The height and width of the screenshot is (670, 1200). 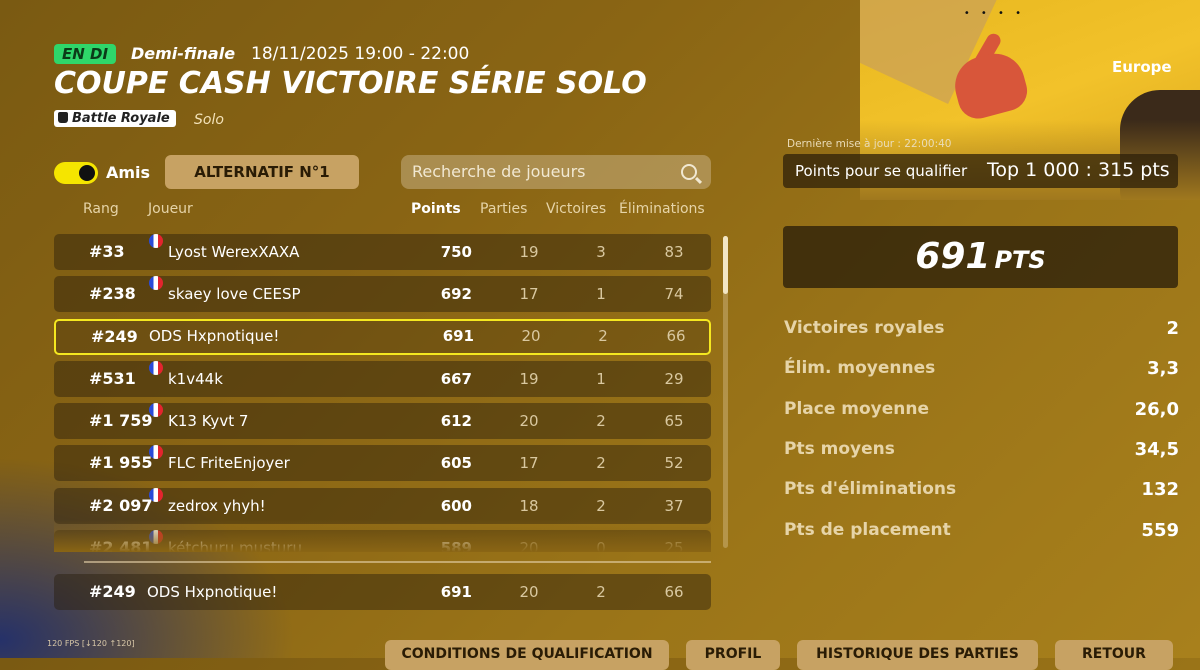 What do you see at coordinates (981, 532) in the screenshot?
I see `stat-placement-points: Pts de placement 559` at bounding box center [981, 532].